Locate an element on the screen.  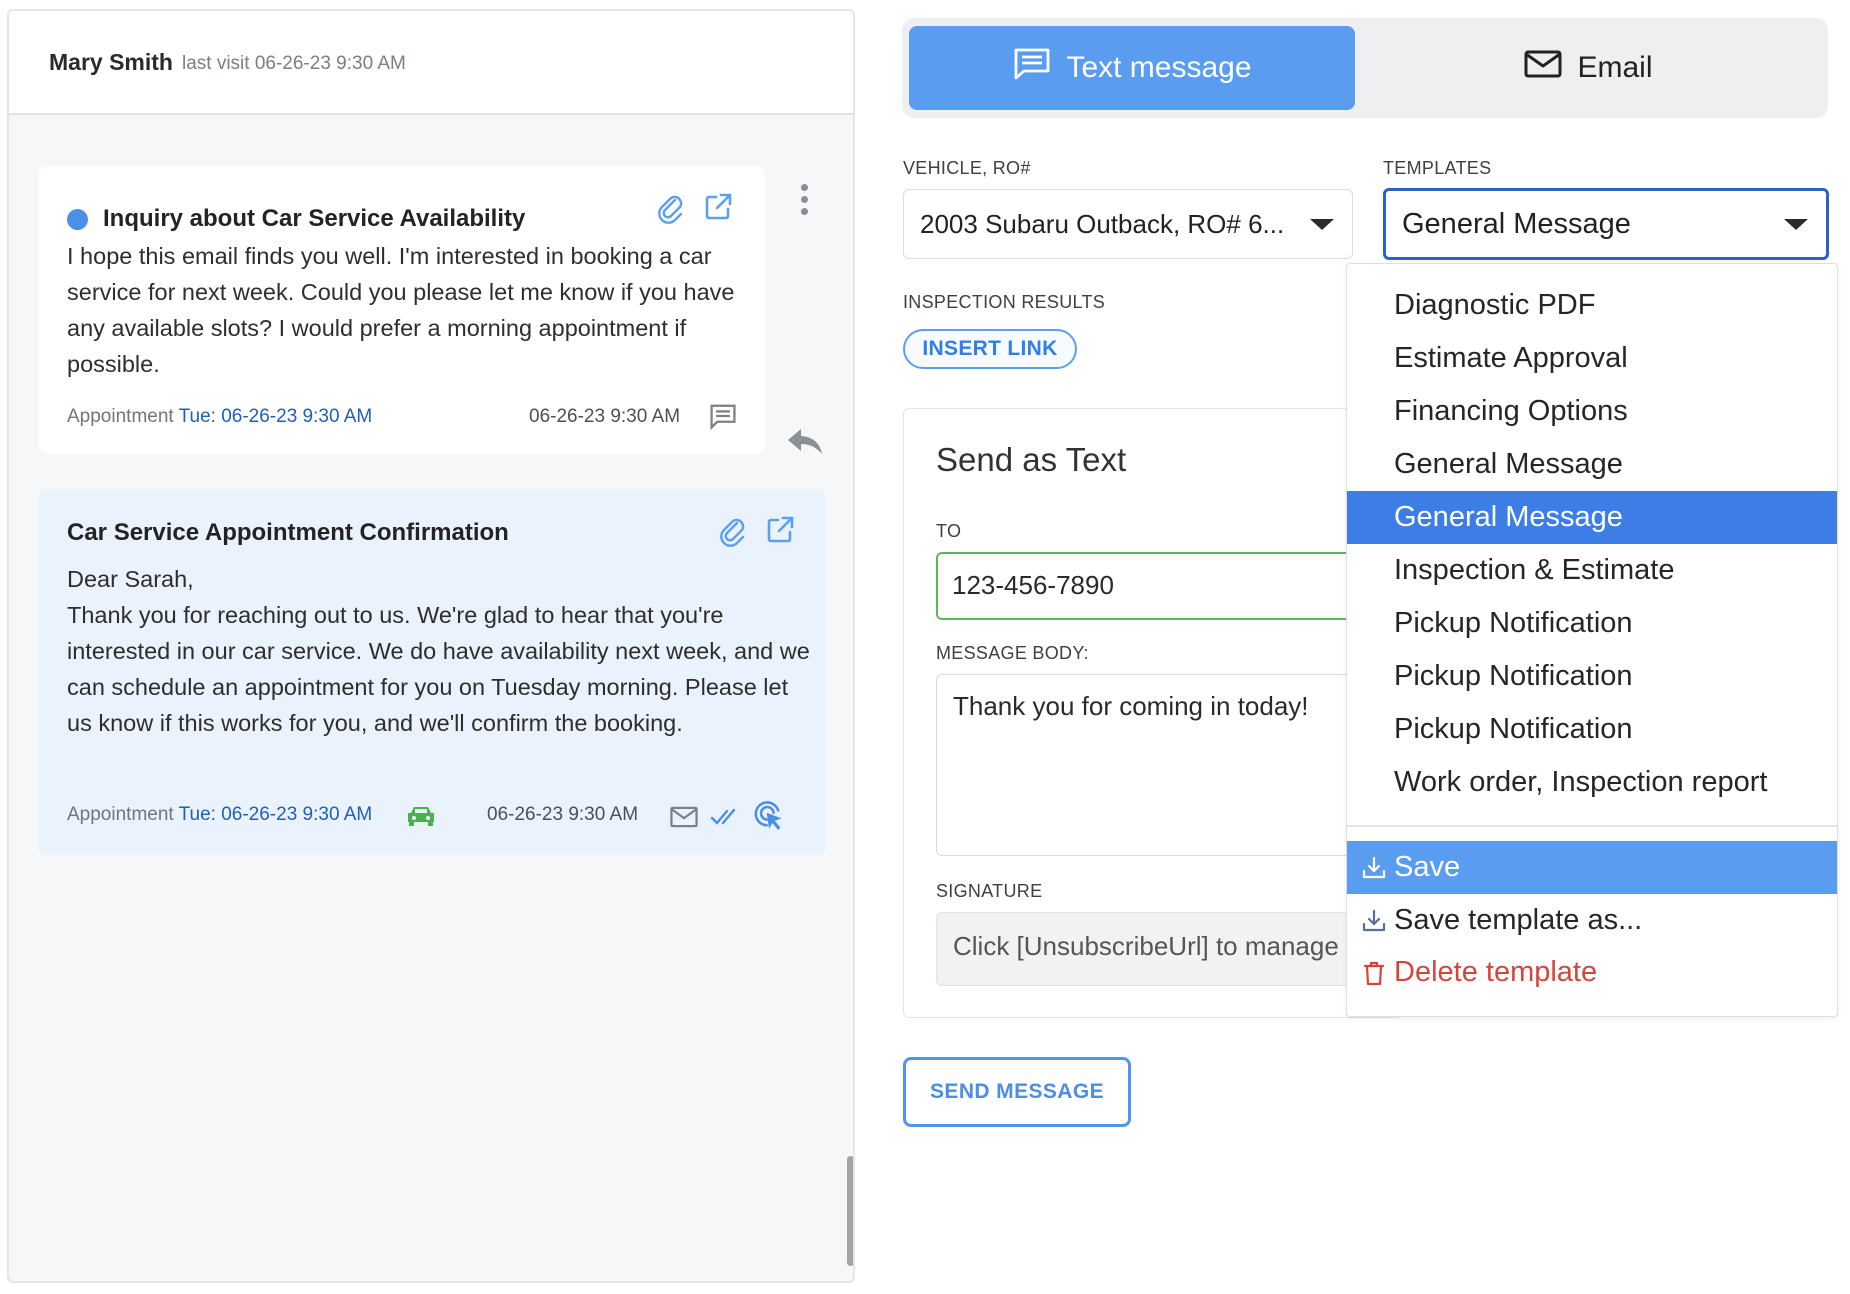
signature-field: Click [UnsubscribeUrl] to manage is located at coordinates (1169, 949).